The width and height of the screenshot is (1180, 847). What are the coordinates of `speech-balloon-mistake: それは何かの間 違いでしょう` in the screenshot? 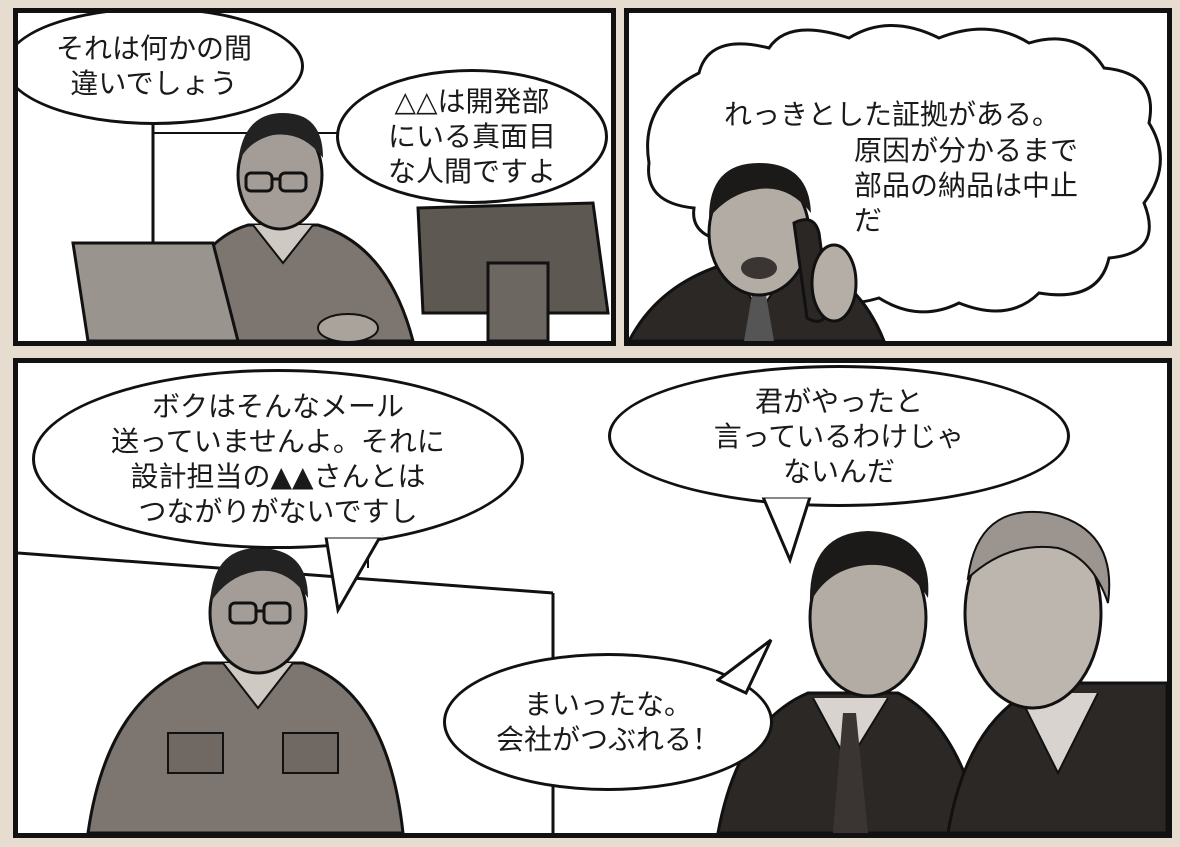 It's located at (161, 69).